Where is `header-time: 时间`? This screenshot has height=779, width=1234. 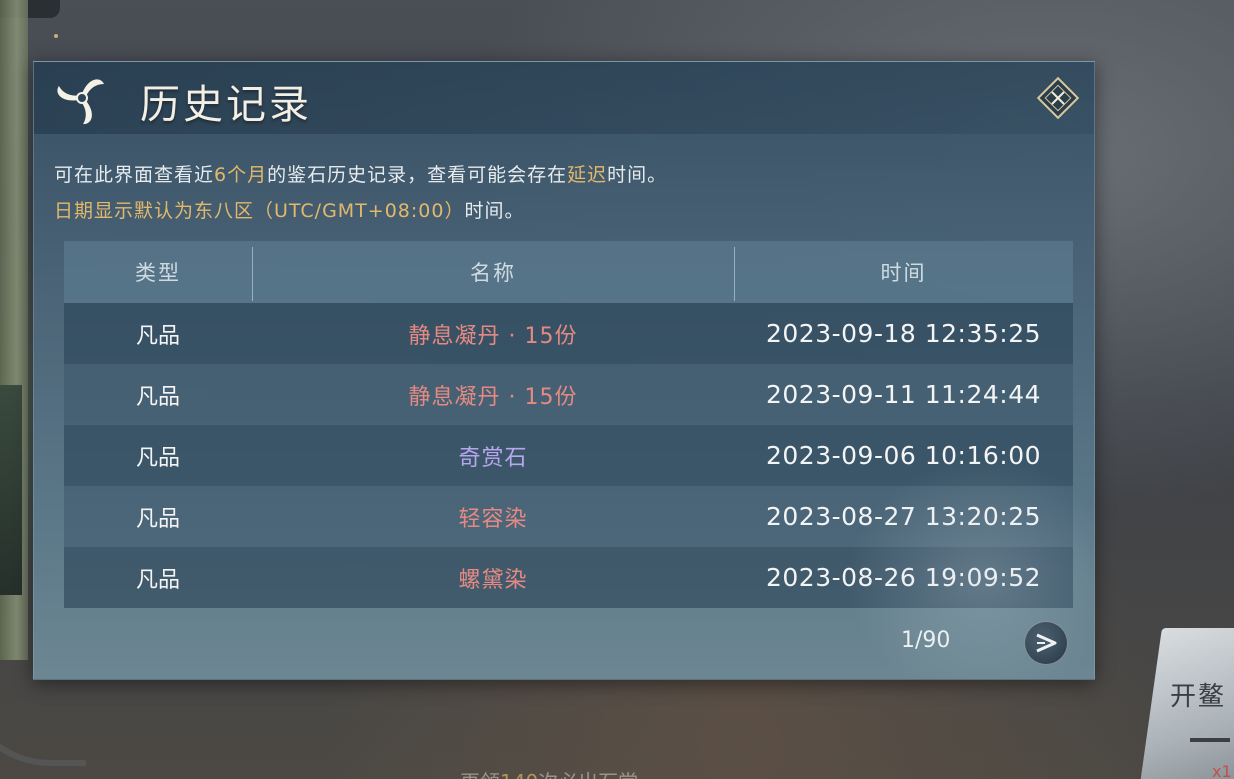
header-time: 时间 is located at coordinates (903, 273).